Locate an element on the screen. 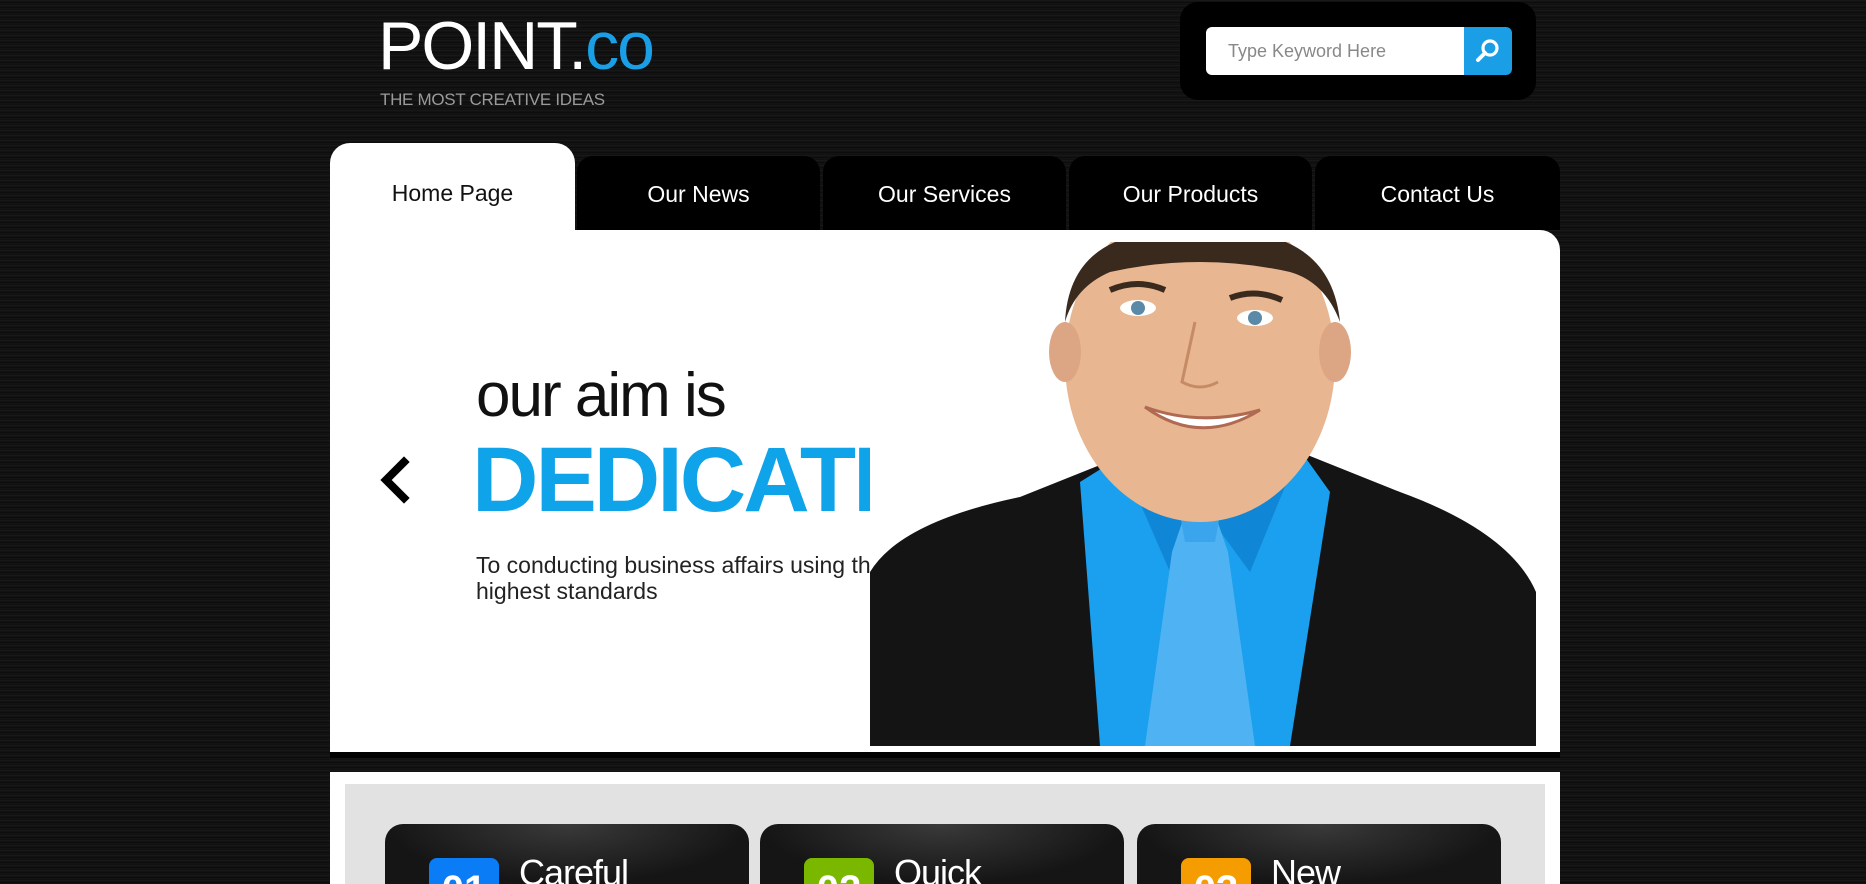  feature-title: New is located at coordinates (1306, 868).